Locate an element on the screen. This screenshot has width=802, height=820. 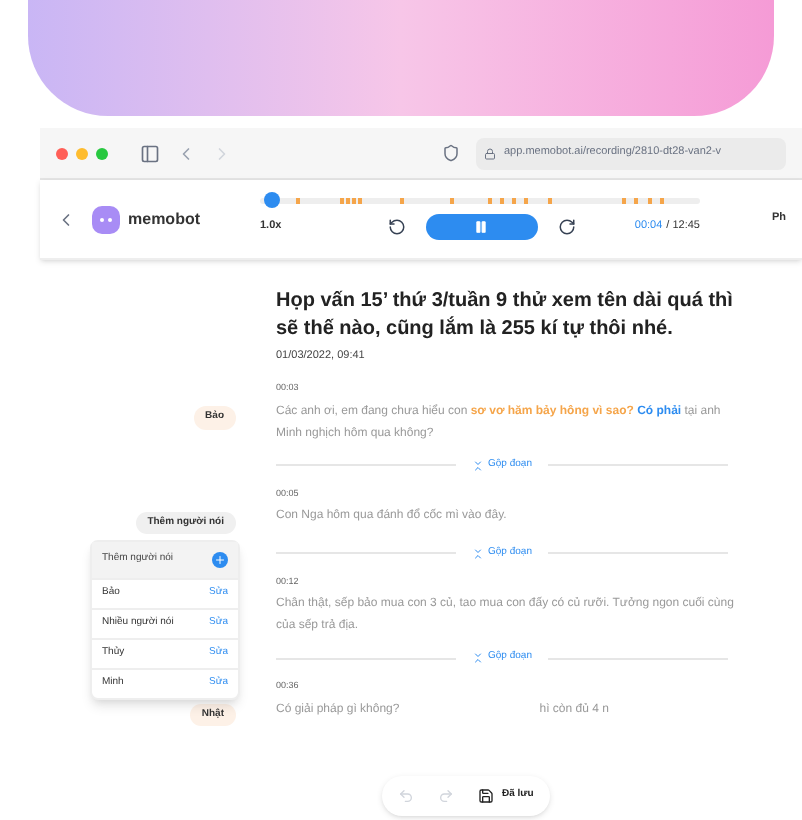
meeting-title: Họp vấn 15’ thứ 3/tuần 9 thử xem tên dài quá thì sẽ thế nào, cũng lắm là 255 kí tự thôi nhé. is located at coordinates (505, 316).